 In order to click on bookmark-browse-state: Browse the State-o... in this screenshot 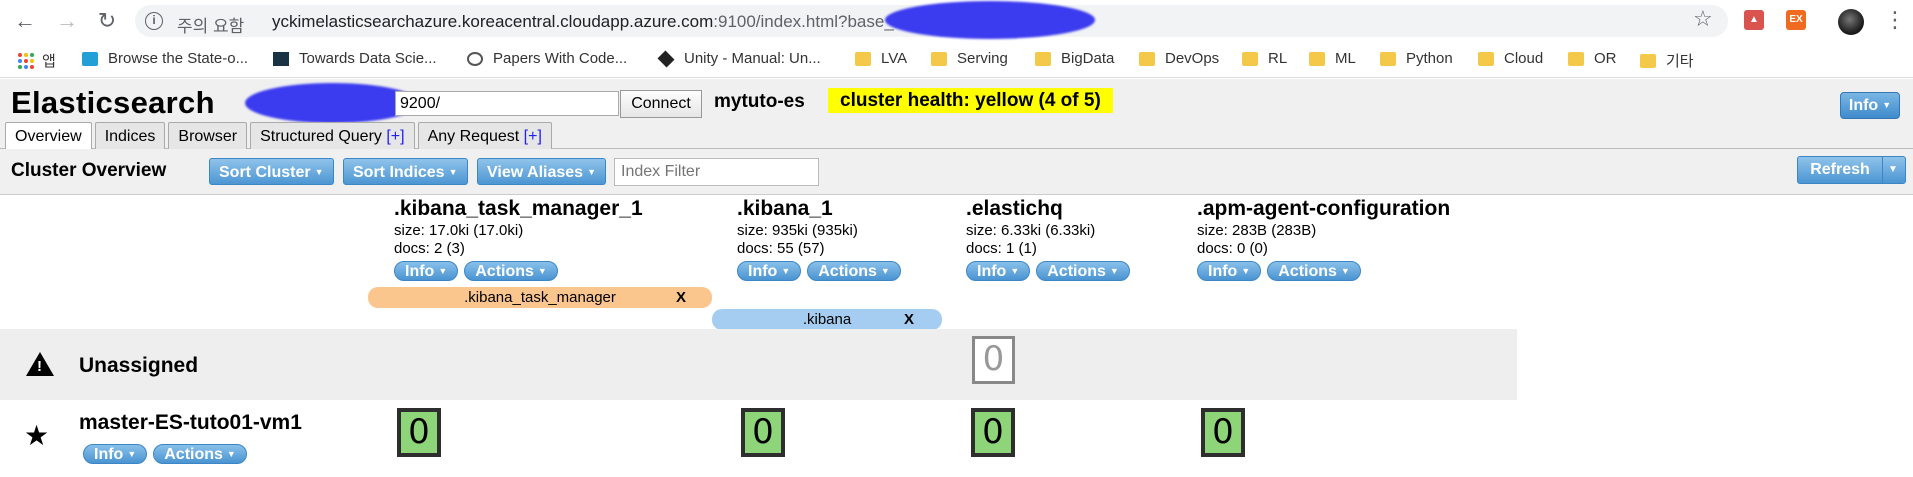, I will do `click(165, 58)`.